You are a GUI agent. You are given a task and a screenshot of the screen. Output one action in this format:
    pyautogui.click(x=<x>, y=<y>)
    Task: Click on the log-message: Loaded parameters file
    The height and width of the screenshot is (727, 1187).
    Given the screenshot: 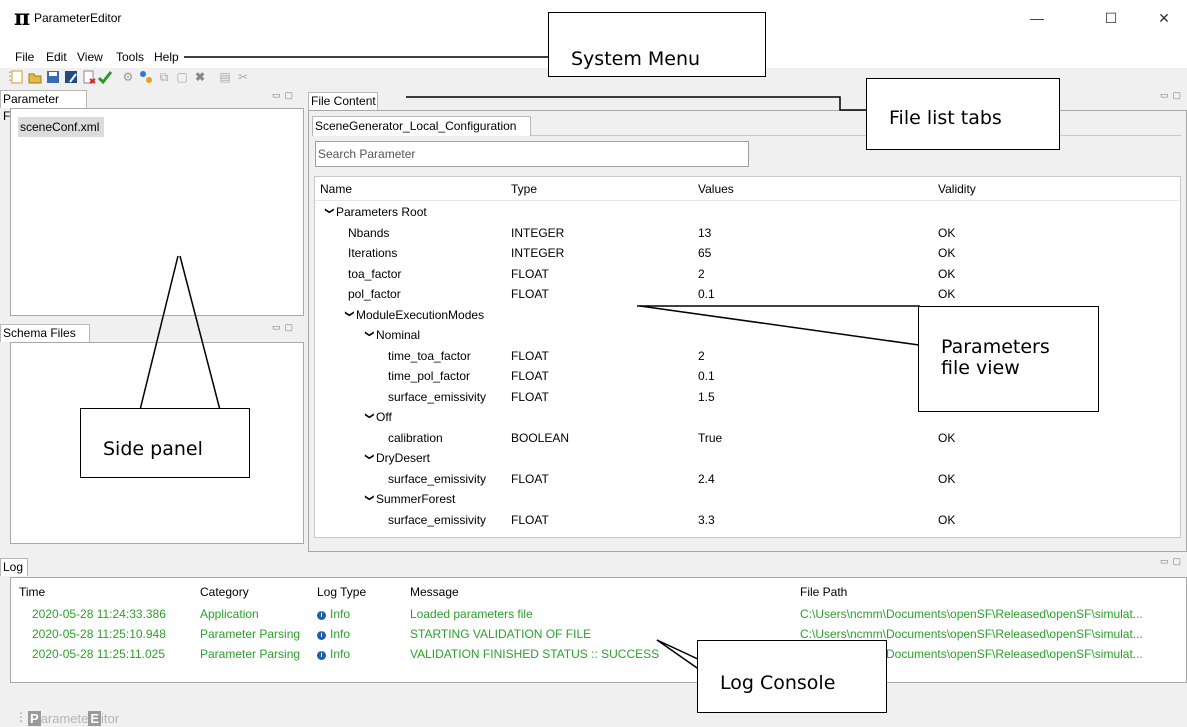 What is the action you would take?
    pyautogui.click(x=471, y=614)
    